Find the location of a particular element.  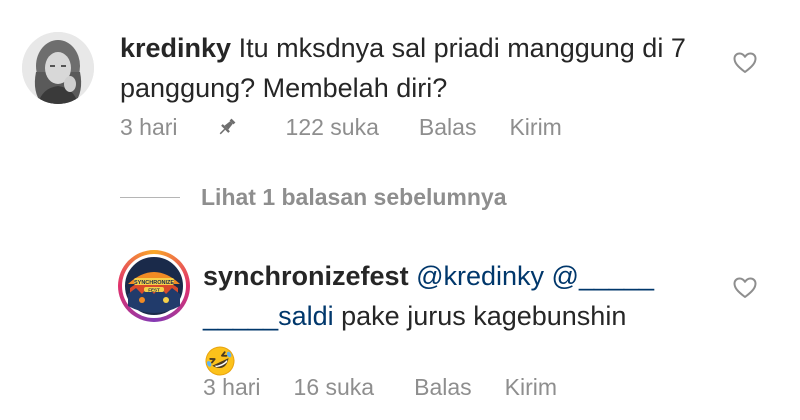

avatar-synchronizefest: SYNCHRONIZE FEST is located at coordinates (154, 286).